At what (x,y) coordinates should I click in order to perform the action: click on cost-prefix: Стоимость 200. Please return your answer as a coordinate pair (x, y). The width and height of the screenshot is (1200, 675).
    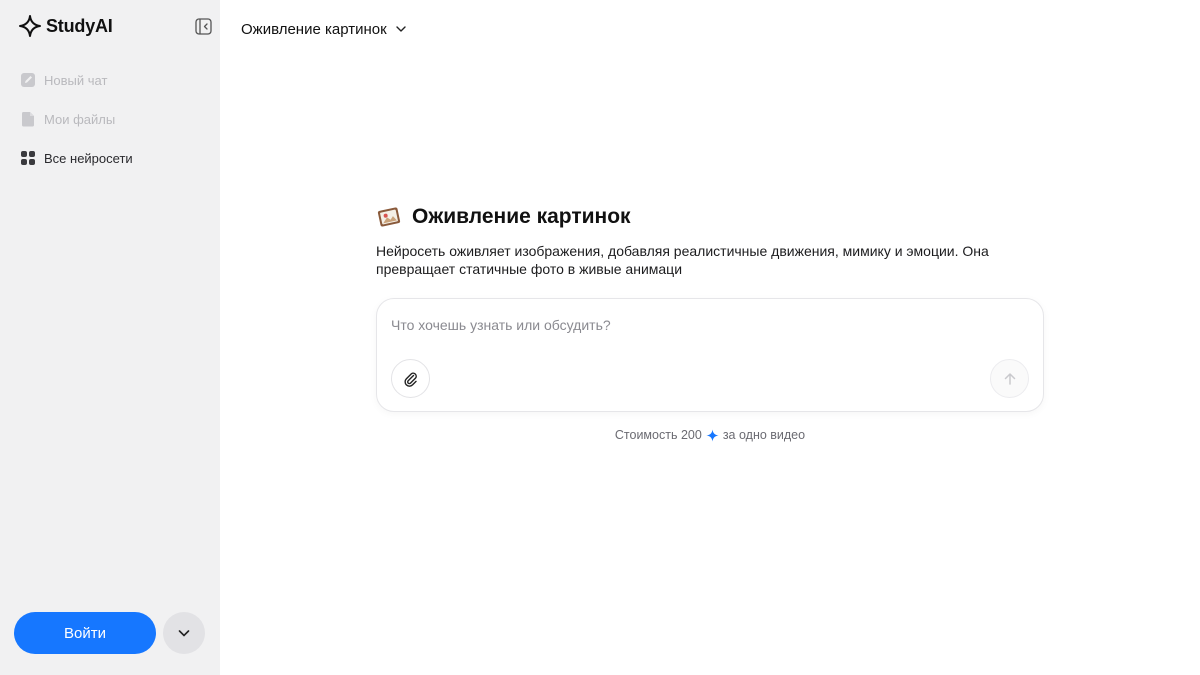
    Looking at the image, I should click on (658, 435).